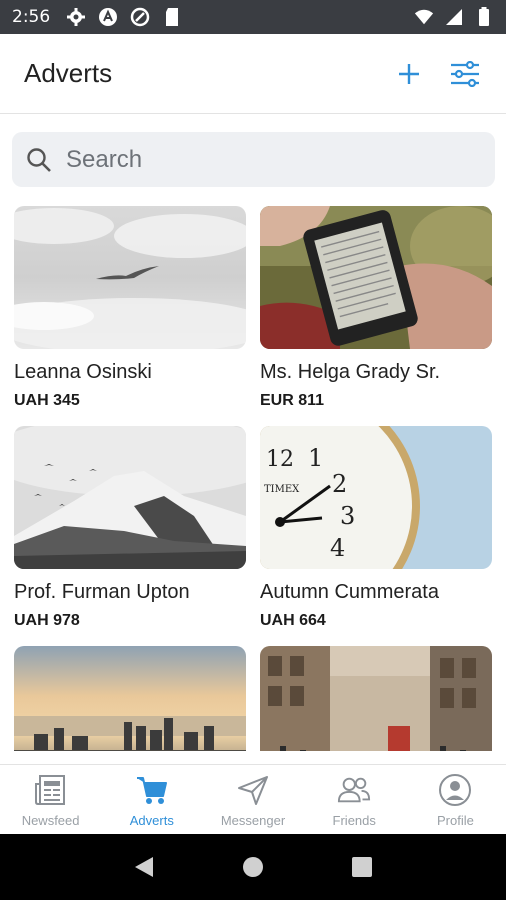 This screenshot has height=900, width=506. I want to click on nav-profile: Profile, so click(455, 799).